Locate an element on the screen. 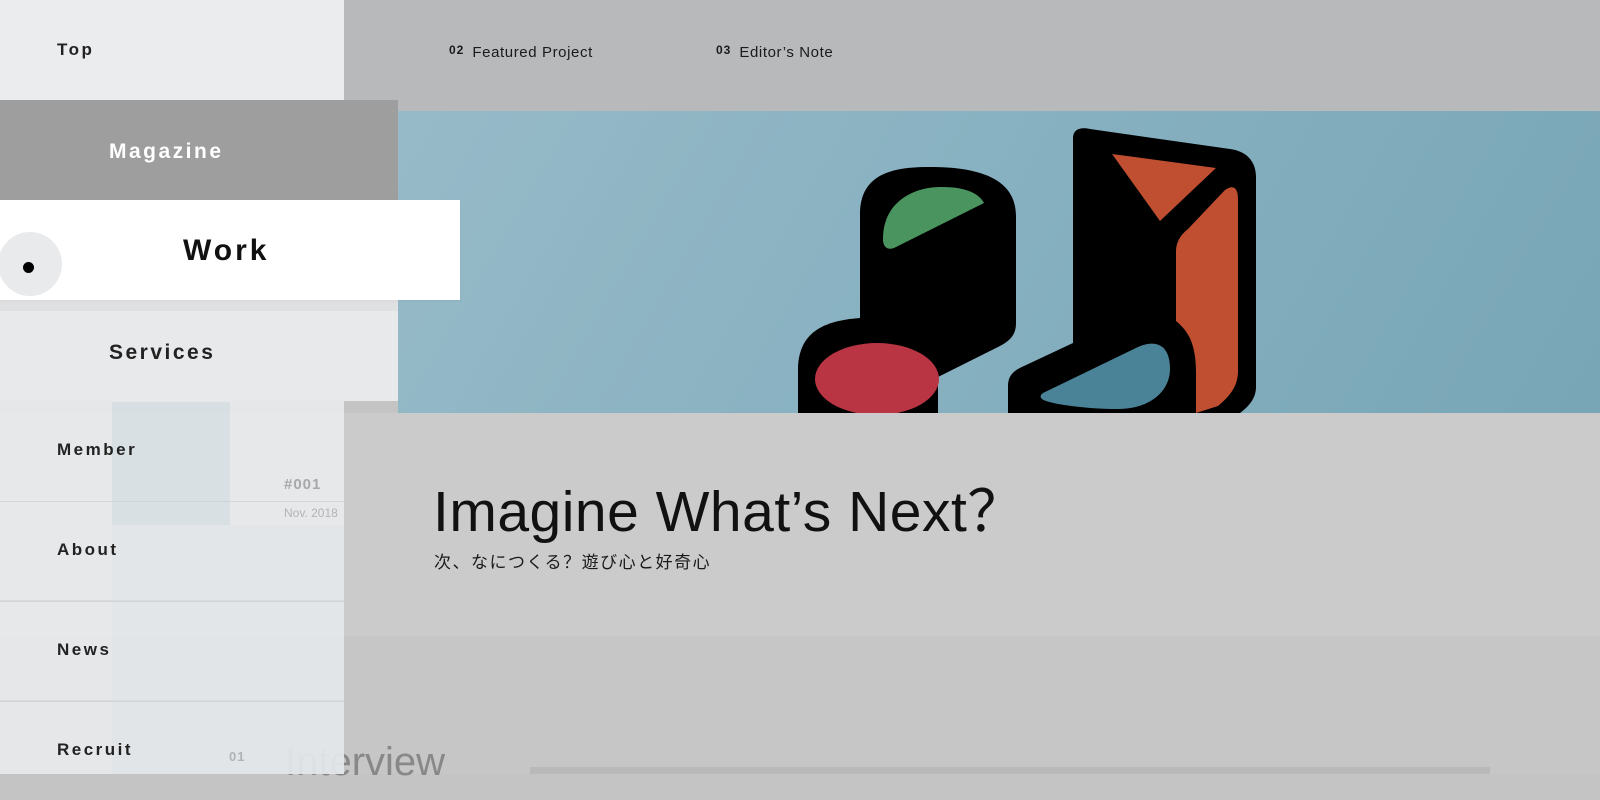 The height and width of the screenshot is (800, 1600). nav-item-label: News is located at coordinates (84, 649).